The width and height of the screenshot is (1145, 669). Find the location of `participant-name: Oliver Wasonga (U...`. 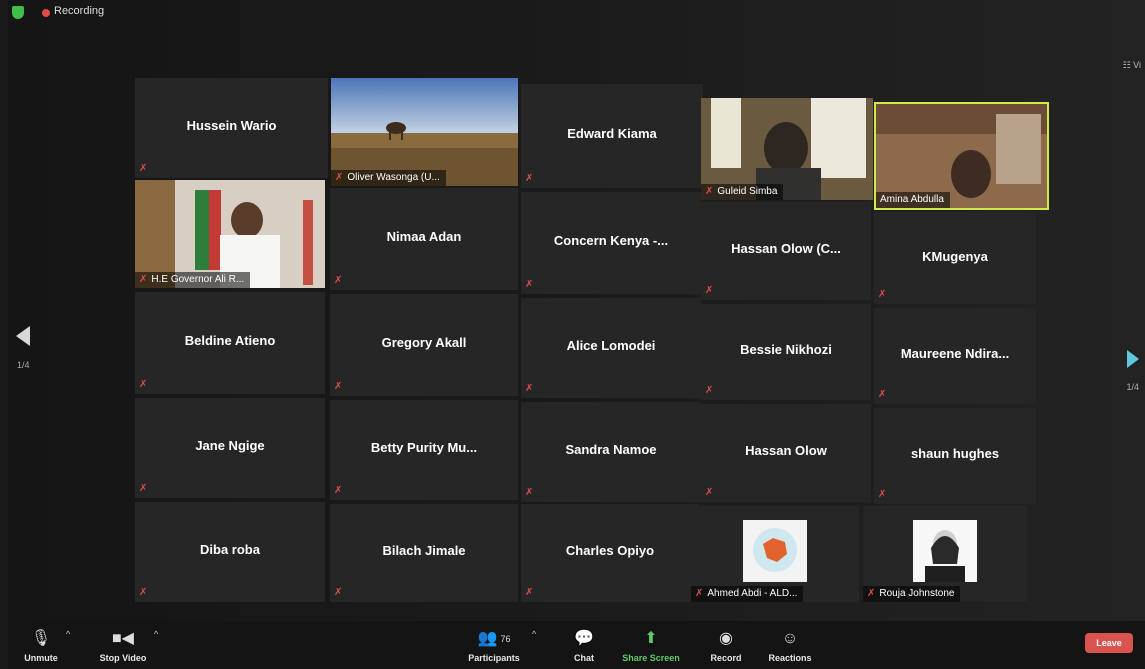

participant-name: Oliver Wasonga (U... is located at coordinates (393, 177).